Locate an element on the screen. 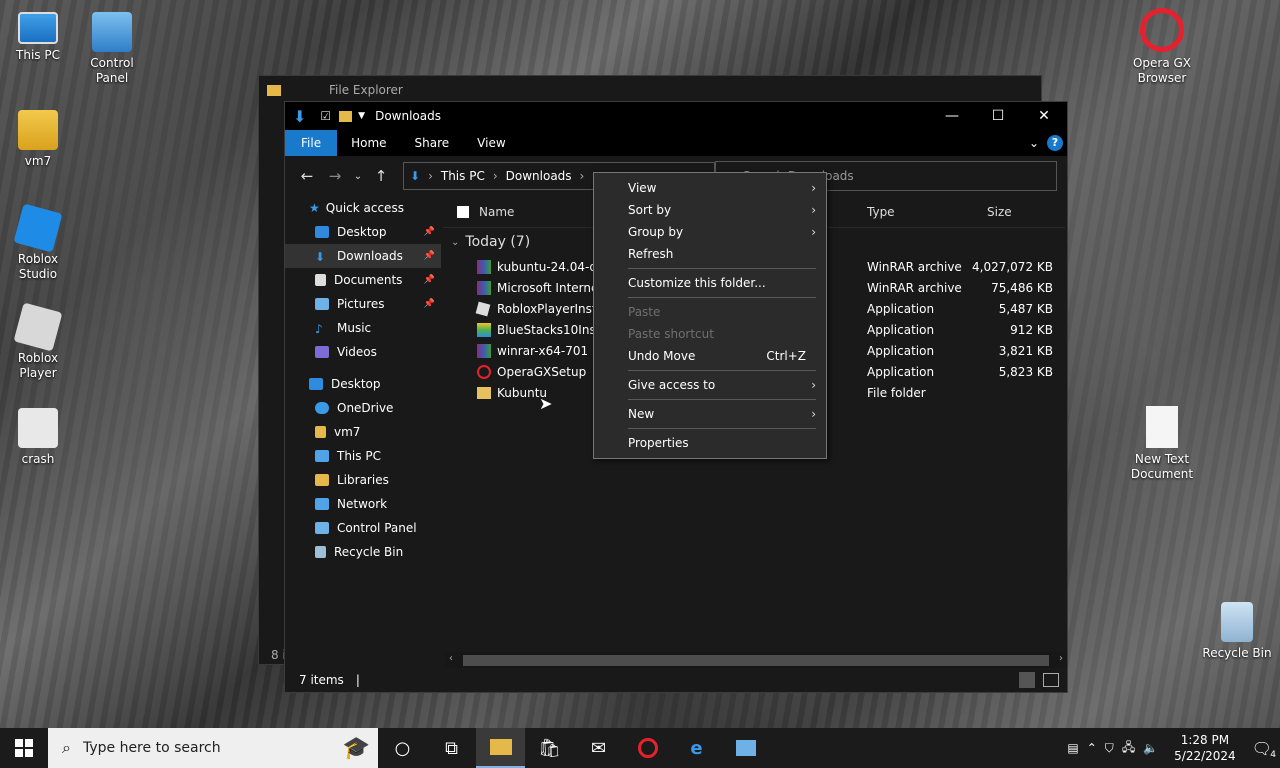 Image resolution: width=1280 pixels, height=768 pixels. internet-explorer-icon: e is located at coordinates (696, 748).